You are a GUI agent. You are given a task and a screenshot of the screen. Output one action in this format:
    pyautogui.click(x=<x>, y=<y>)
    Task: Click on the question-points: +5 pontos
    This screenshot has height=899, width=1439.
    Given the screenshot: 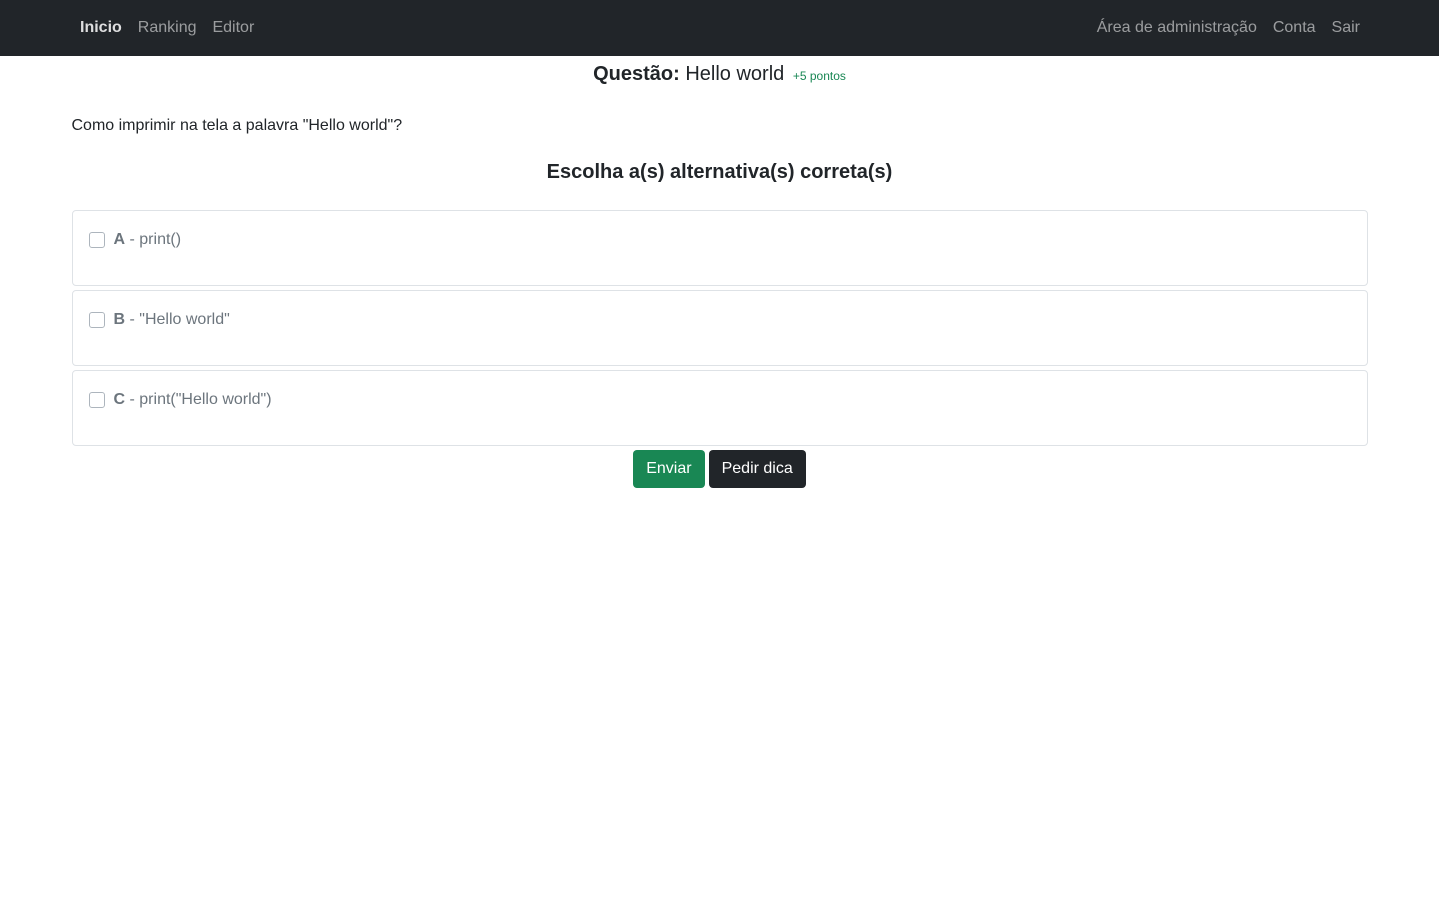 What is the action you would take?
    pyautogui.click(x=819, y=76)
    